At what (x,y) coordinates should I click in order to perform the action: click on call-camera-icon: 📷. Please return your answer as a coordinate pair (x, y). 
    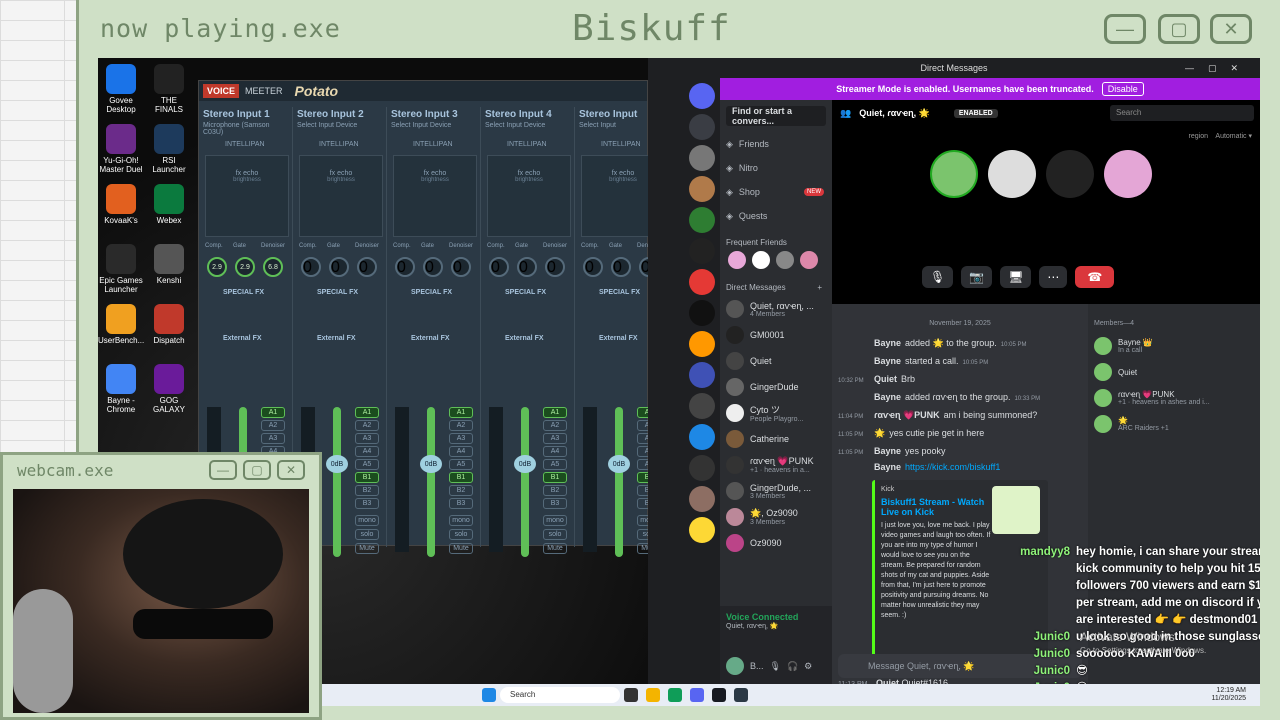
    Looking at the image, I should click on (977, 277).